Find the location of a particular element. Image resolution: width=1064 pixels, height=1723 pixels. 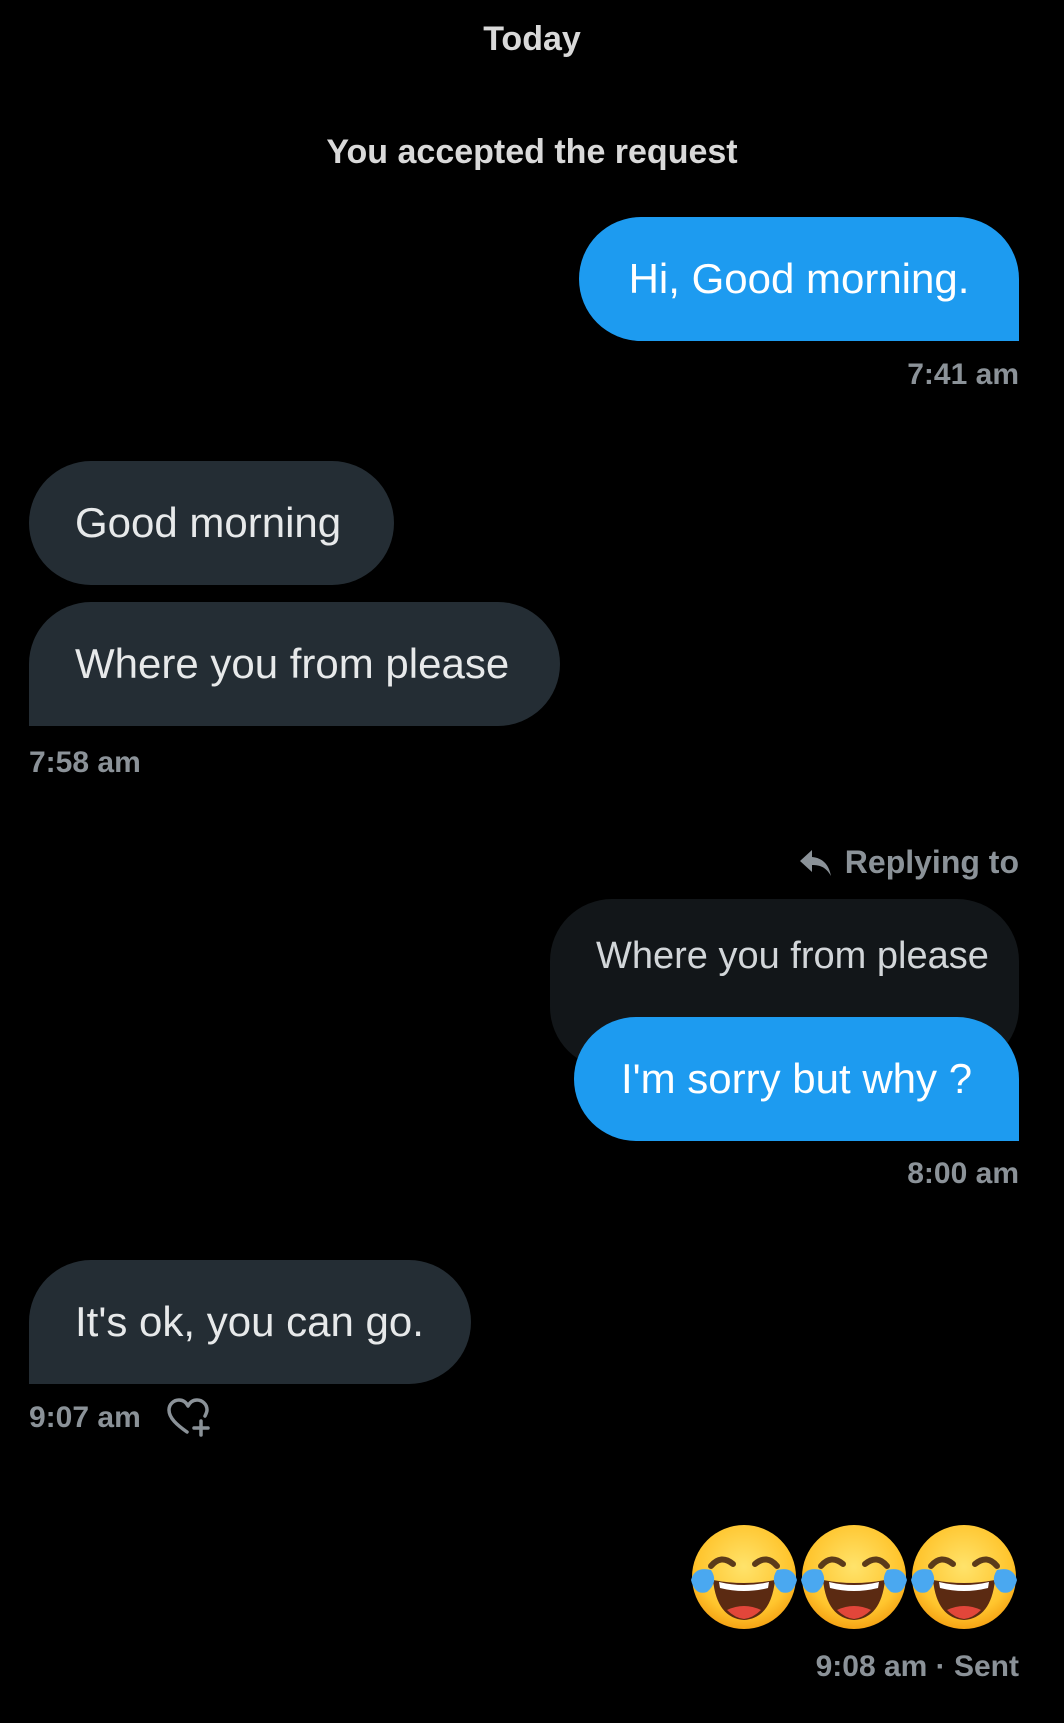

message-bubble-incoming: It's ok, you can go. is located at coordinates (250, 1322).